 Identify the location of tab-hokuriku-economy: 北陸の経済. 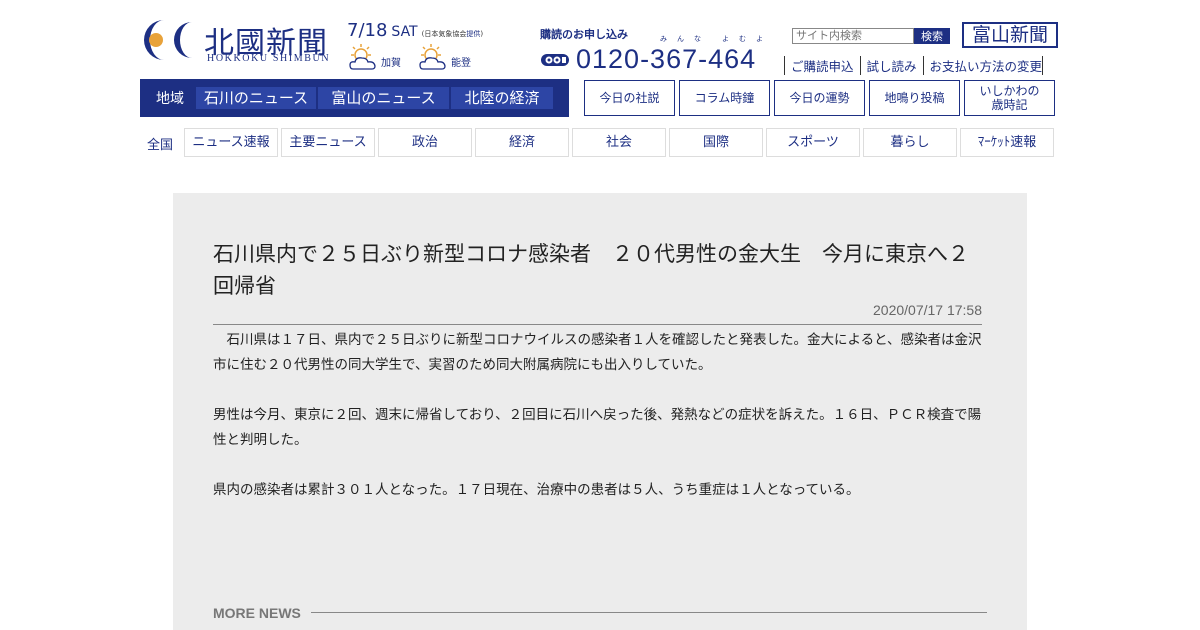
(502, 98).